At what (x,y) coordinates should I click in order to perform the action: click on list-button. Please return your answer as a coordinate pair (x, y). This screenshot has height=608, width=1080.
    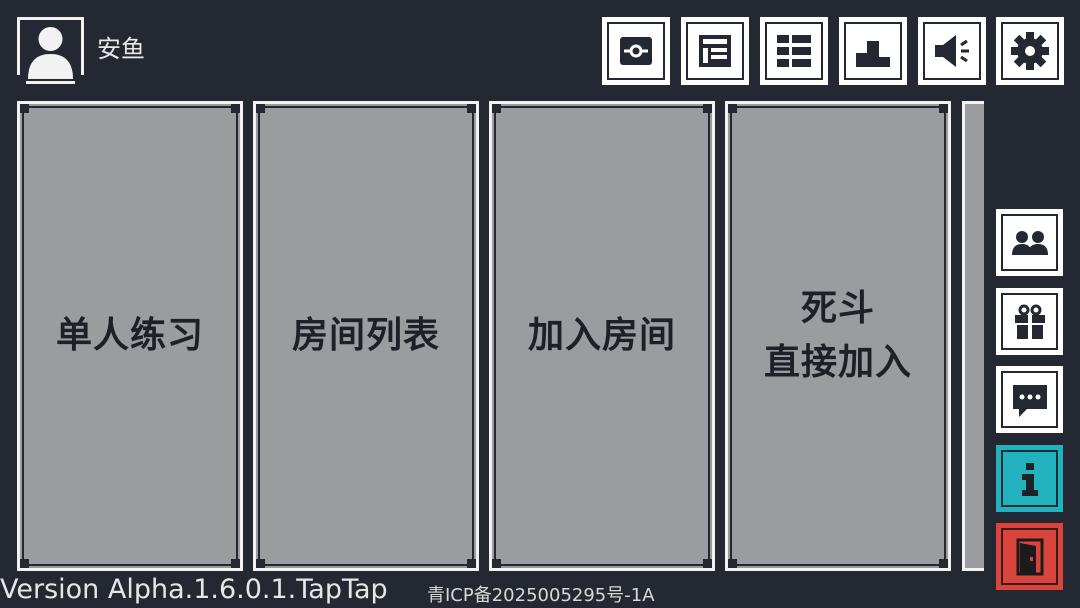
    Looking at the image, I should click on (794, 51).